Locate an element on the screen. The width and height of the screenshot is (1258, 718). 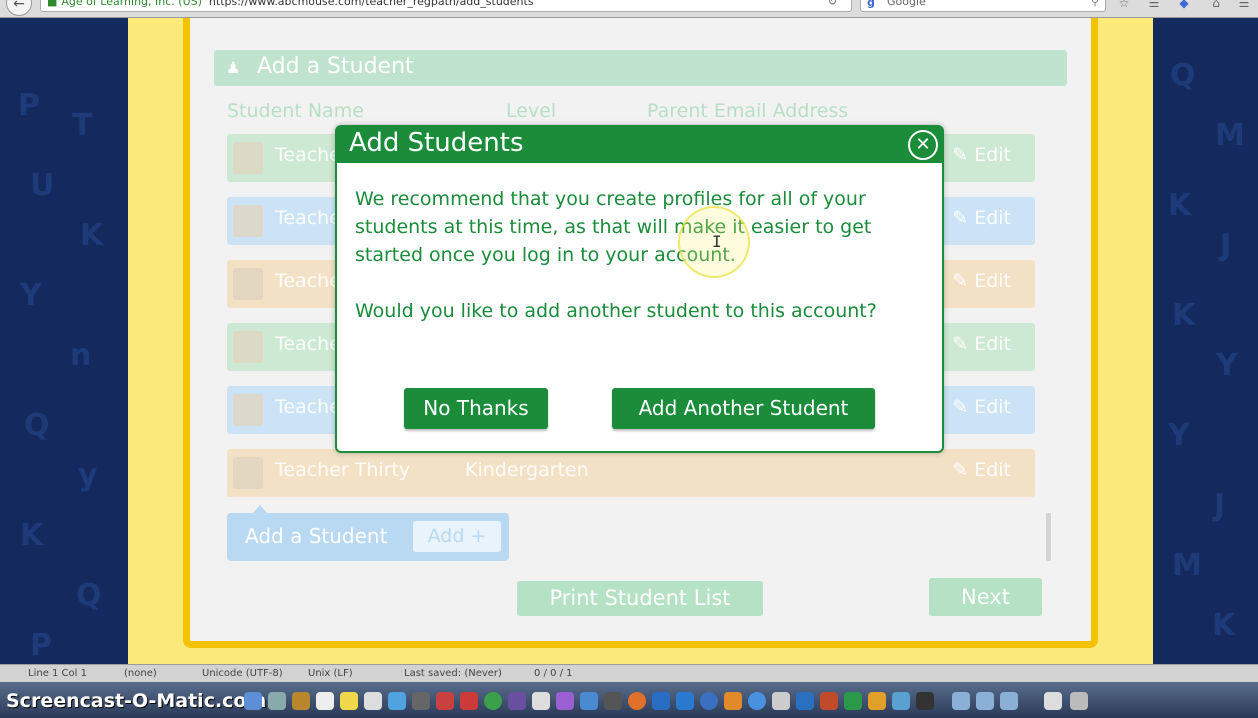
add-student-panel: Add a Student Add + is located at coordinates (368, 537).